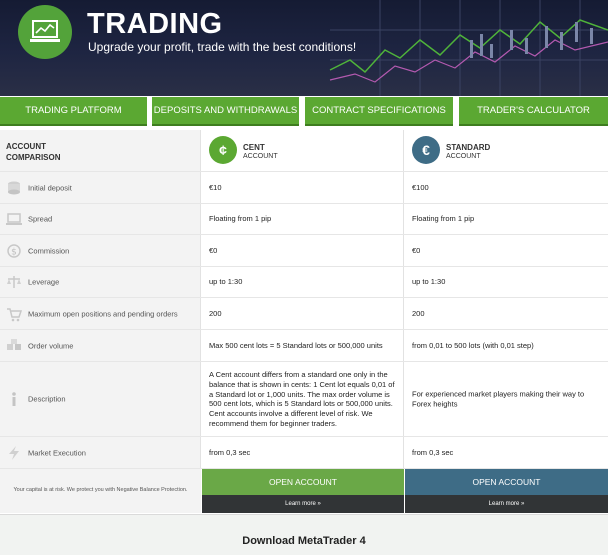 The width and height of the screenshot is (608, 555). I want to click on standard-value-cell: Floating from 1 pip, so click(506, 219).